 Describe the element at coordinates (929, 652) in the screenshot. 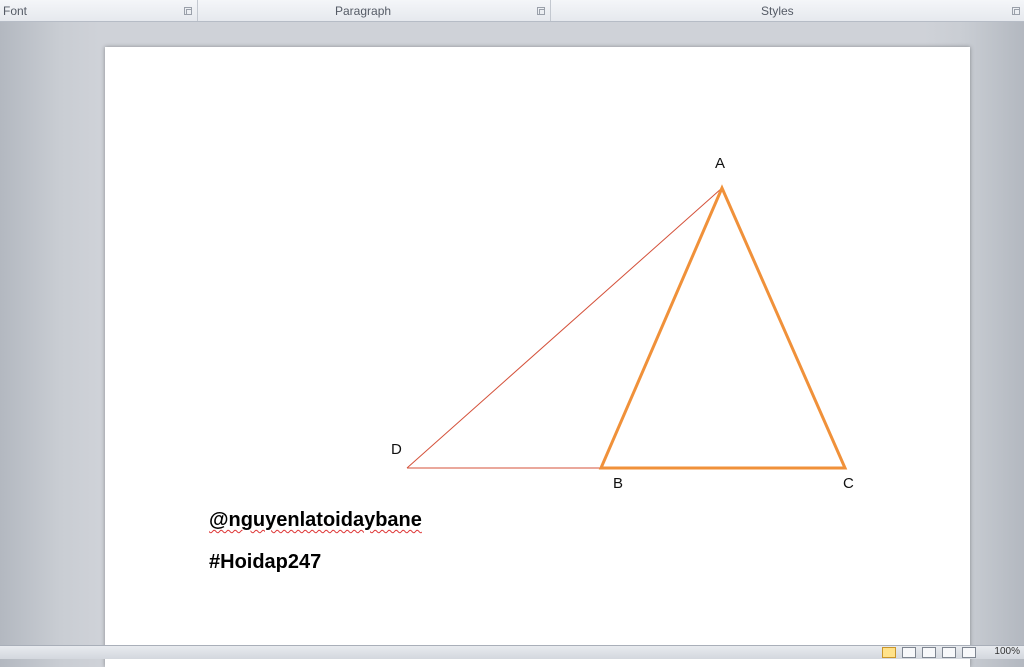

I see `web-layout-view-icon` at that location.